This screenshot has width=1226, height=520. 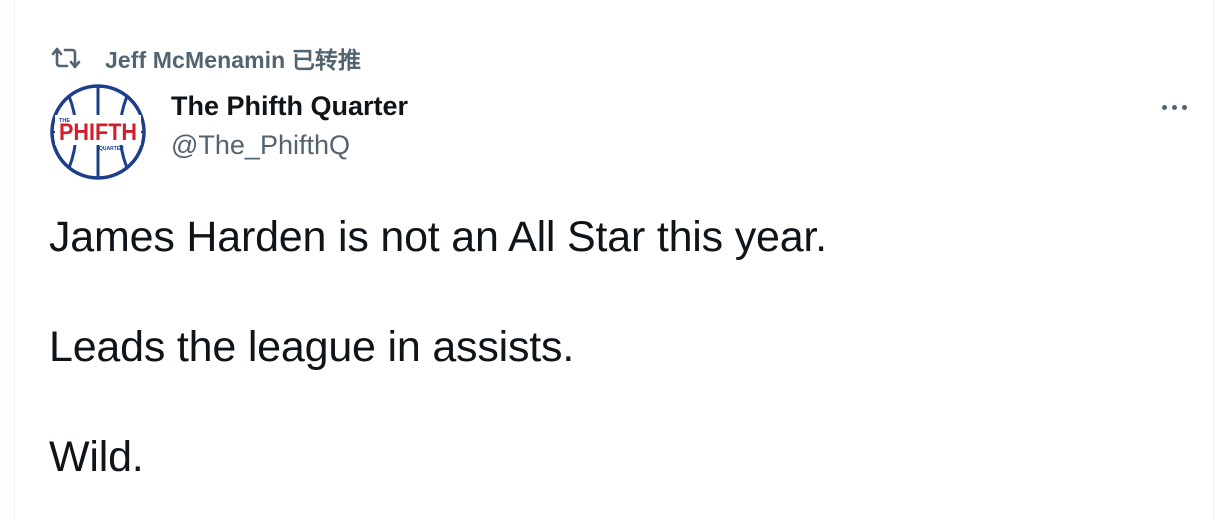 What do you see at coordinates (312, 347) in the screenshot?
I see `tweet-line: Leads the league in assists.` at bounding box center [312, 347].